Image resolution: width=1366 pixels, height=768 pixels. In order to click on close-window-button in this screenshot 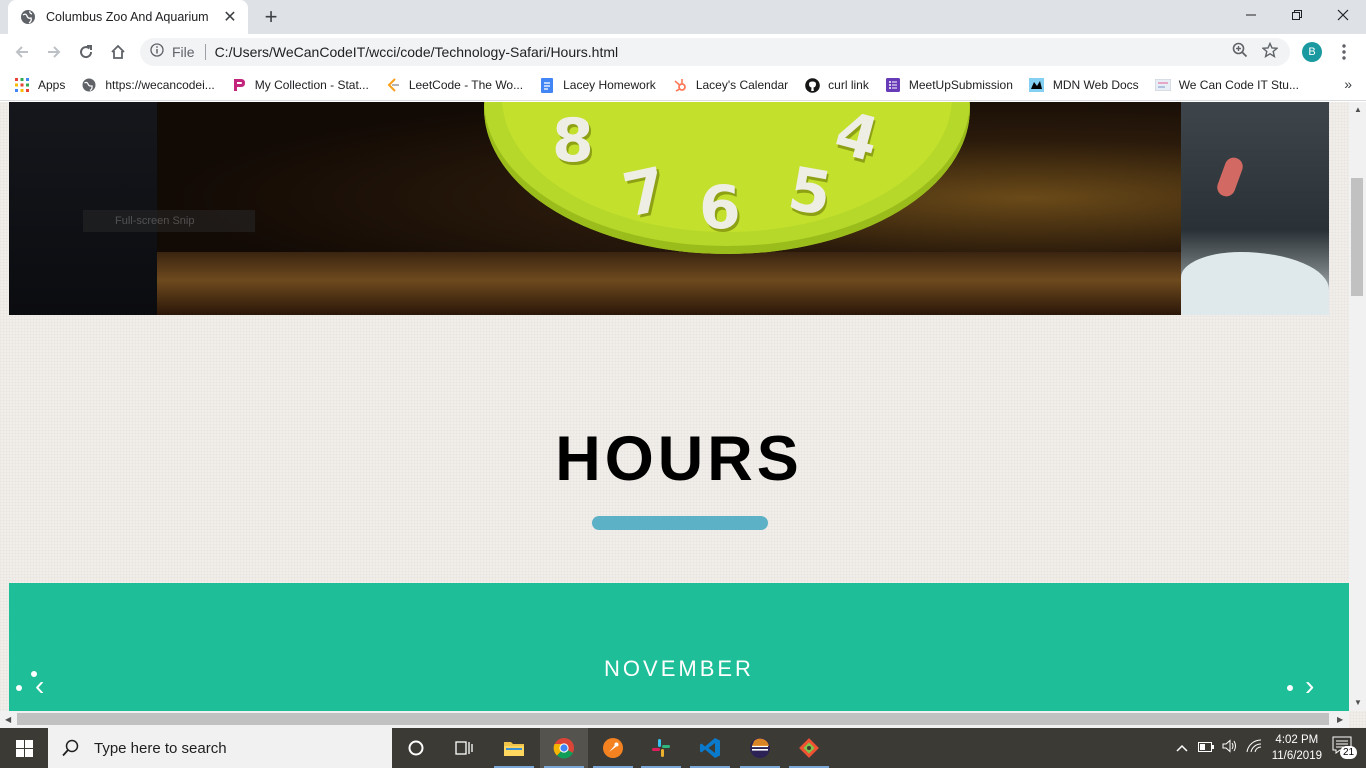, I will do `click(1343, 15)`.